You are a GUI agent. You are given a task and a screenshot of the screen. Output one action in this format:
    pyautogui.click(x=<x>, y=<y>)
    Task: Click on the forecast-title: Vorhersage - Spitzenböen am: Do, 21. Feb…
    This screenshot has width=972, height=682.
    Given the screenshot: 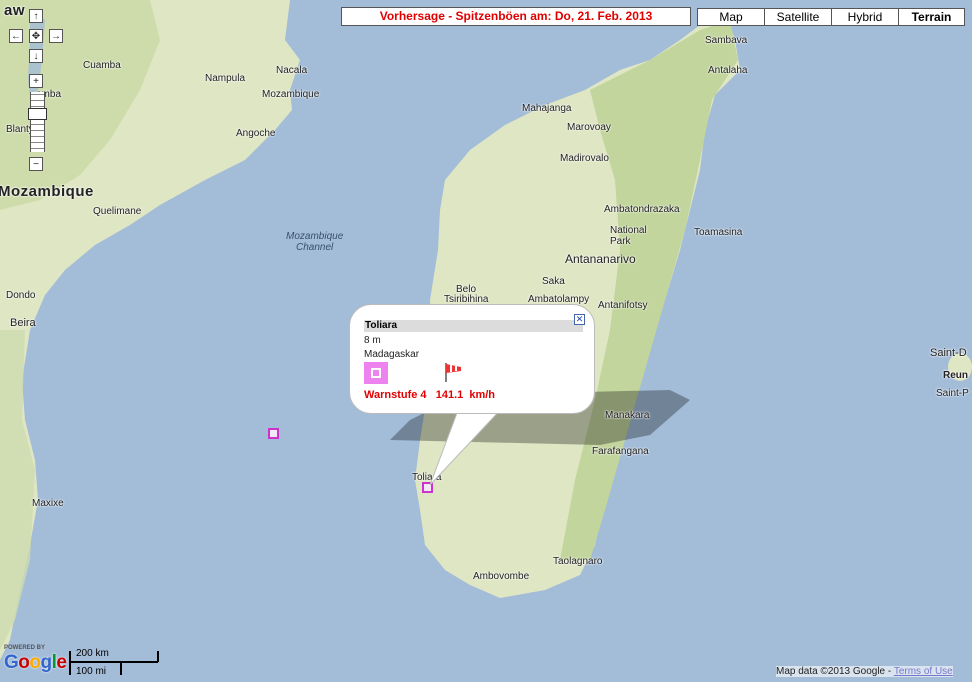 What is the action you would take?
    pyautogui.click(x=516, y=16)
    